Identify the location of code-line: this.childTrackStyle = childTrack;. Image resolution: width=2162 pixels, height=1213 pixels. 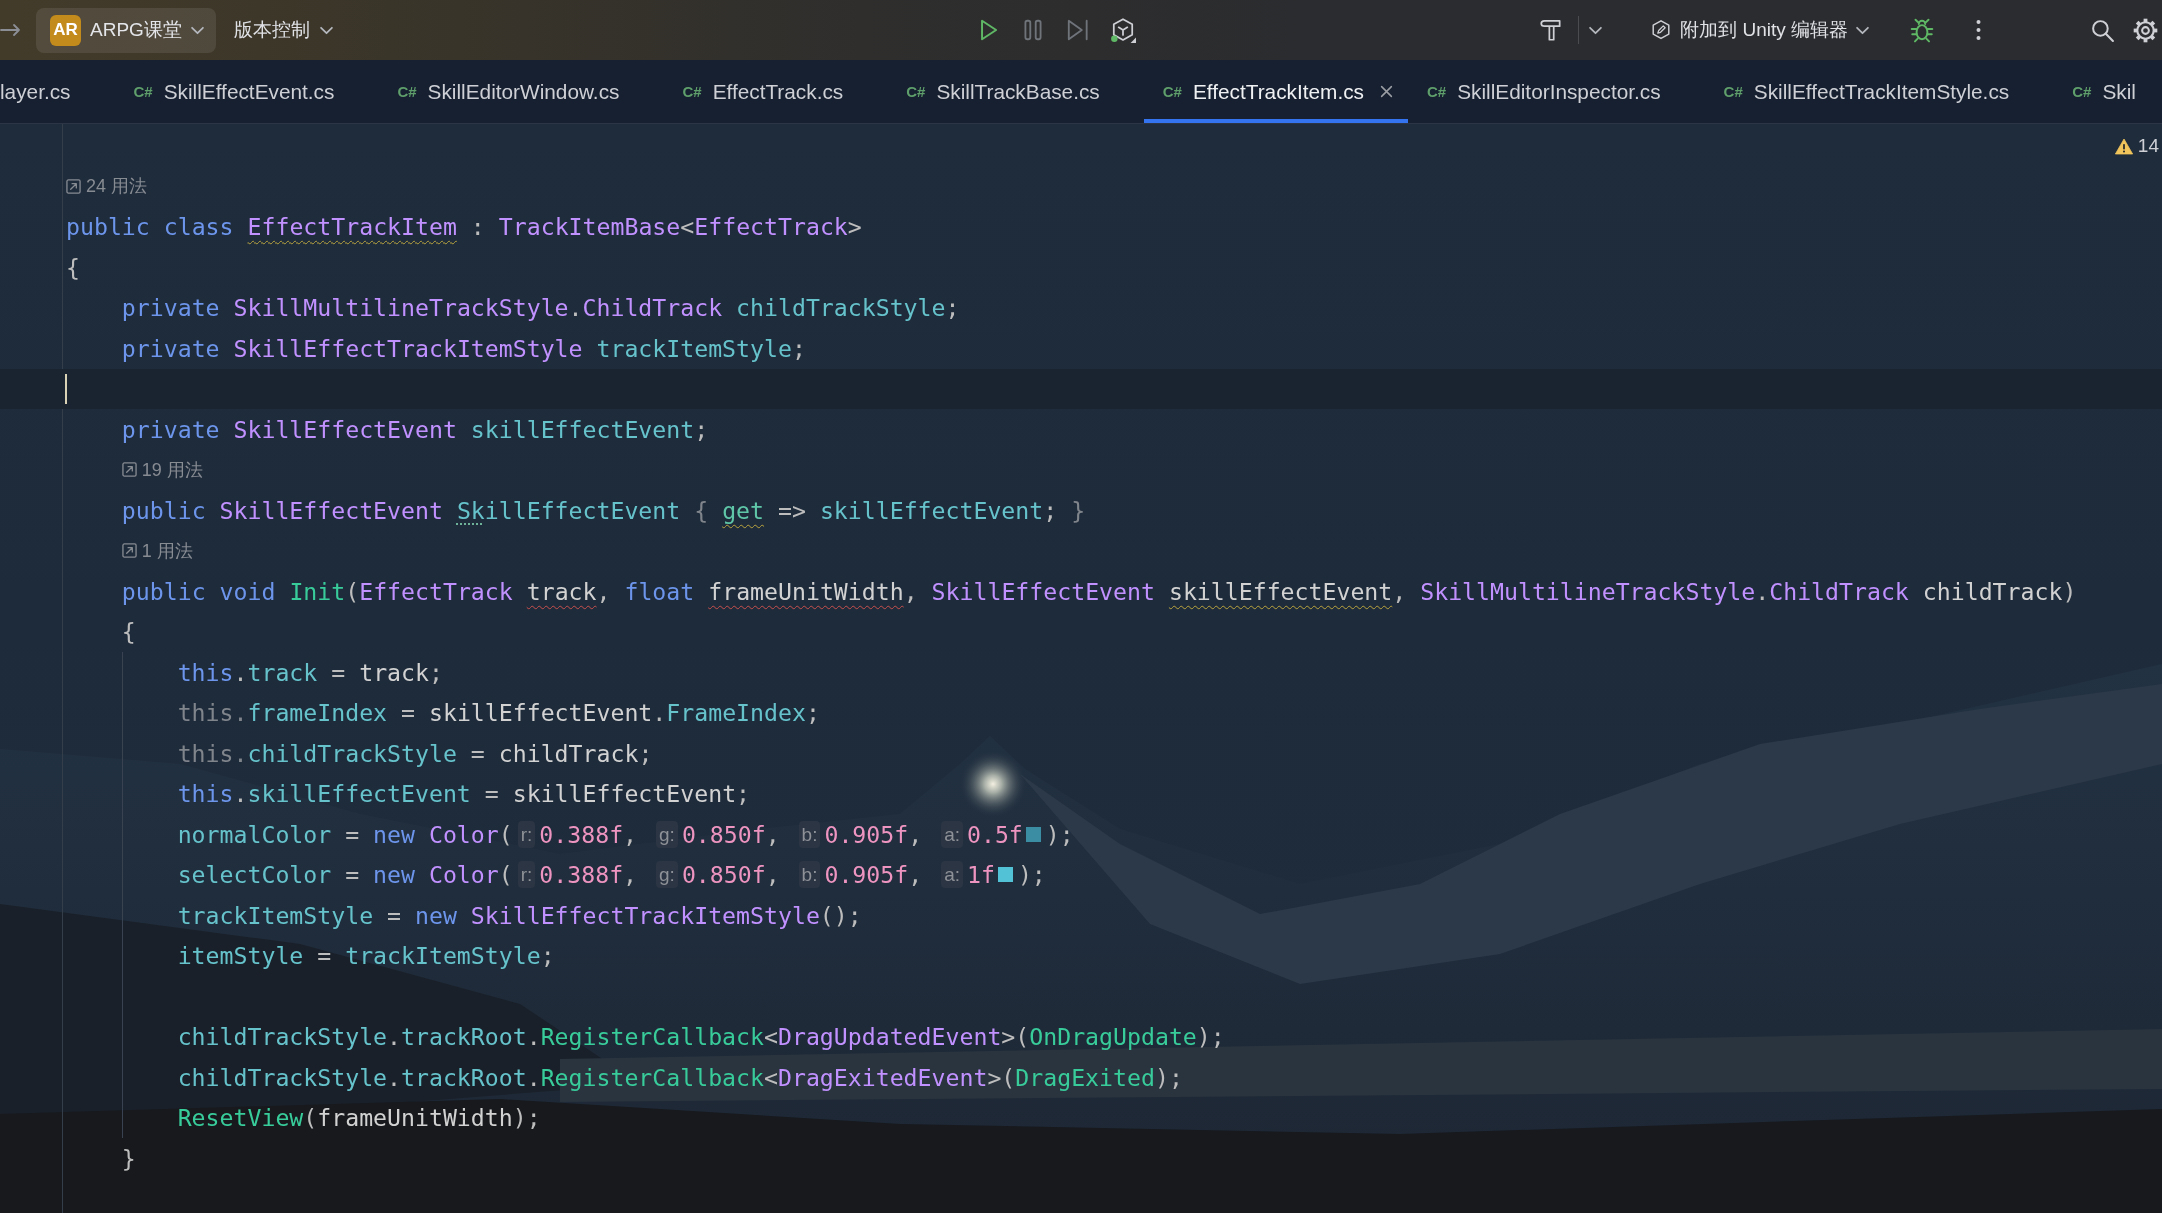
(415, 753).